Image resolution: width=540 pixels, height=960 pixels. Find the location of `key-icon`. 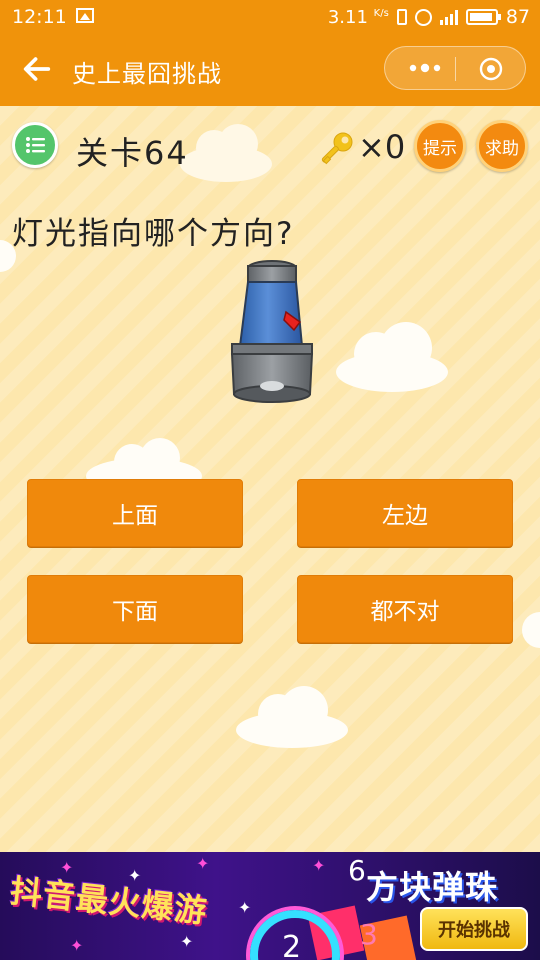

key-icon is located at coordinates (337, 148).